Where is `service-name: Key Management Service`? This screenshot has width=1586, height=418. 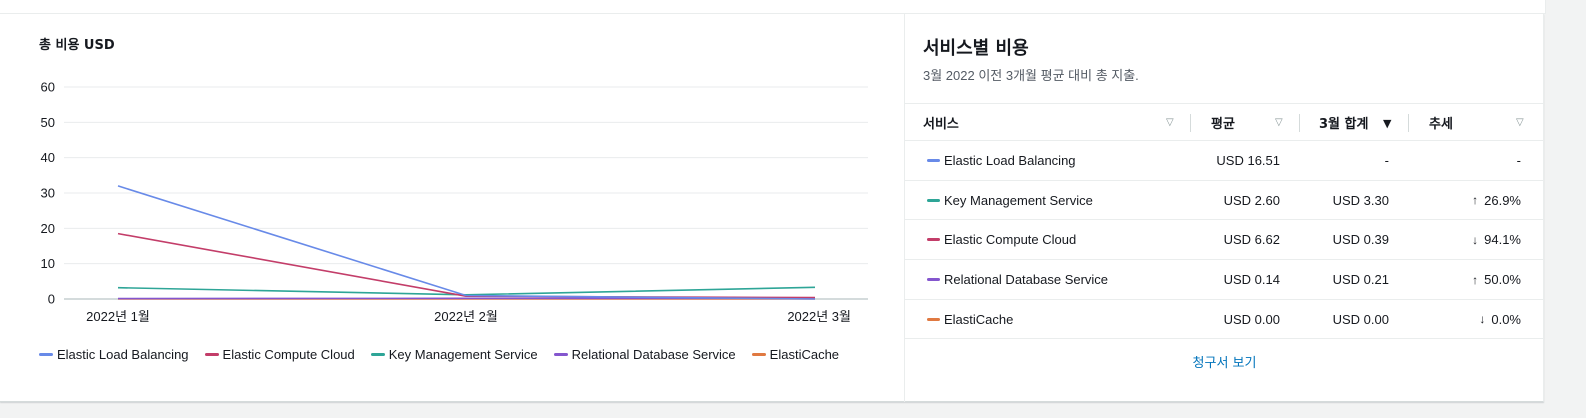
service-name: Key Management Service is located at coordinates (1018, 200).